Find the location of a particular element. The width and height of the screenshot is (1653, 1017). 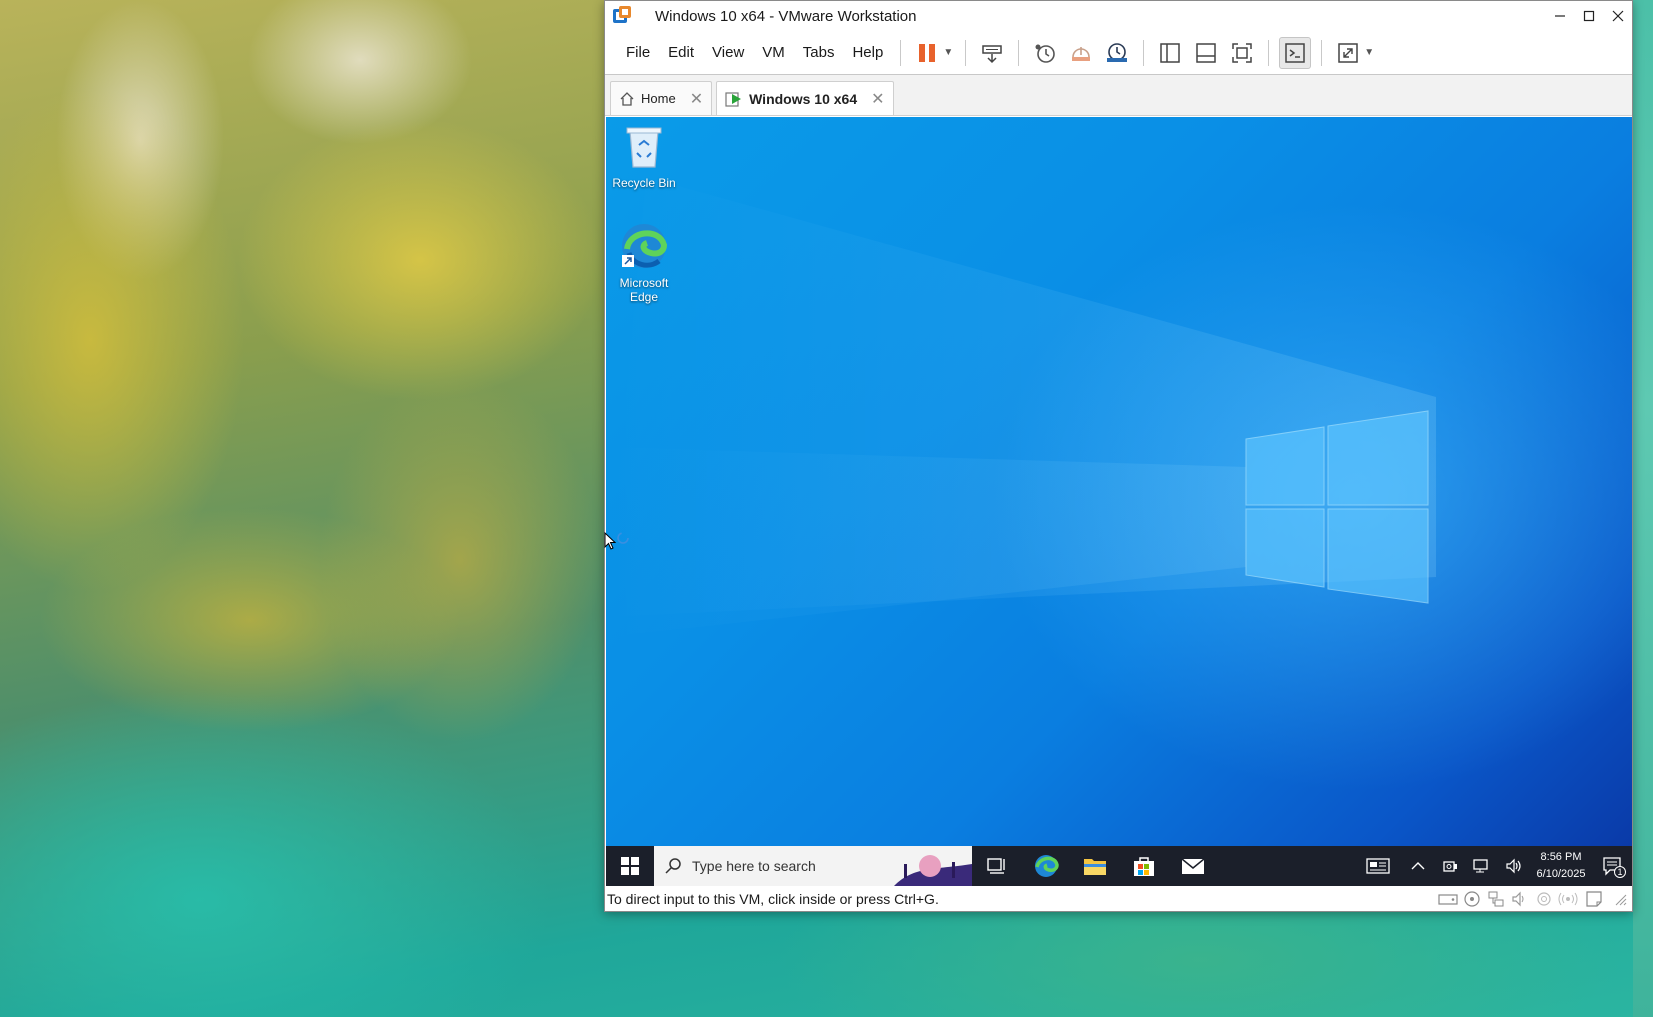

usb-status-icon is located at coordinates (1544, 898).